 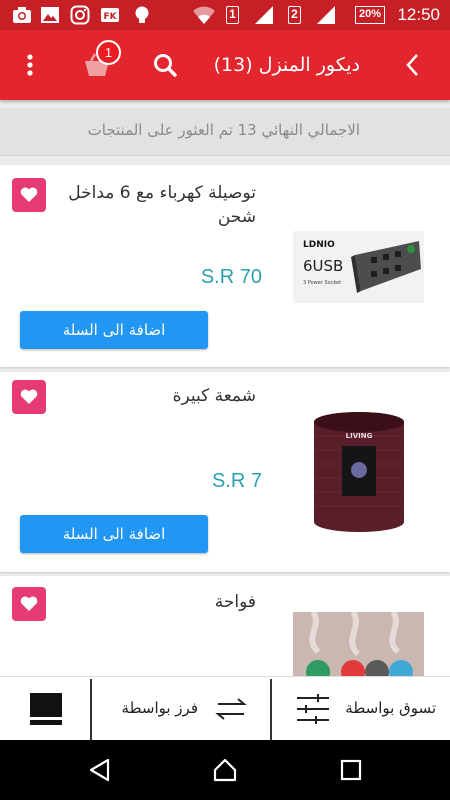 I want to click on gallery-icon, so click(x=50, y=15).